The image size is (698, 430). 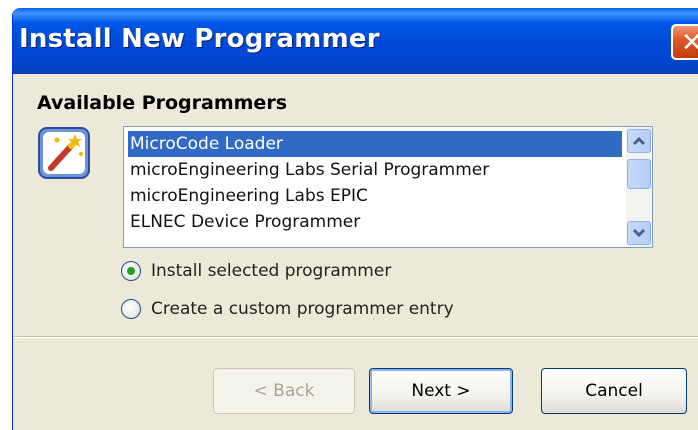 I want to click on scroll-thumb, so click(x=639, y=174).